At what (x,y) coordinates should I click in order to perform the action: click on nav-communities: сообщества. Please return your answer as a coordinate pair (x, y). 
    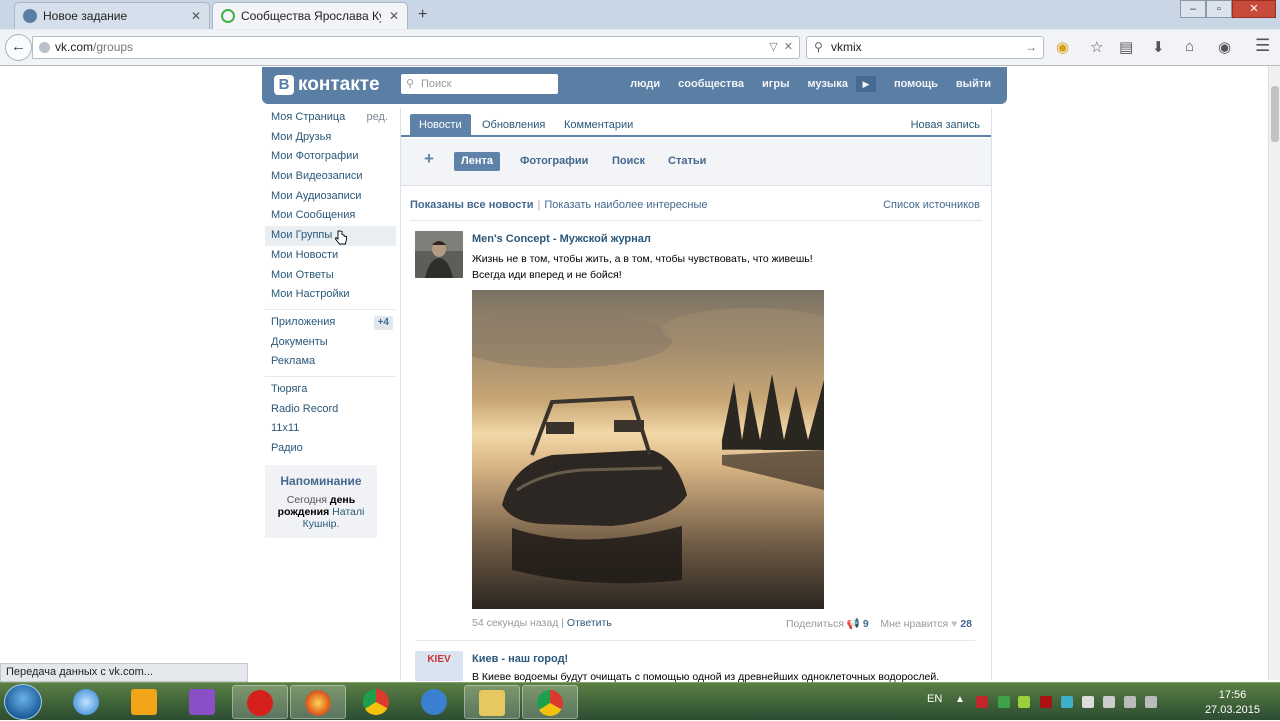
    Looking at the image, I should click on (711, 85).